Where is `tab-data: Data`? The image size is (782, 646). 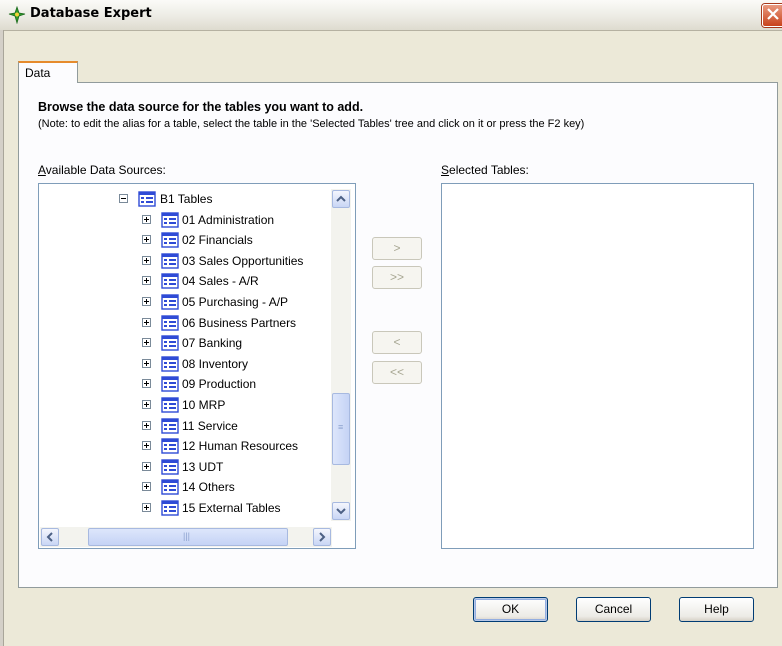 tab-data: Data is located at coordinates (48, 72).